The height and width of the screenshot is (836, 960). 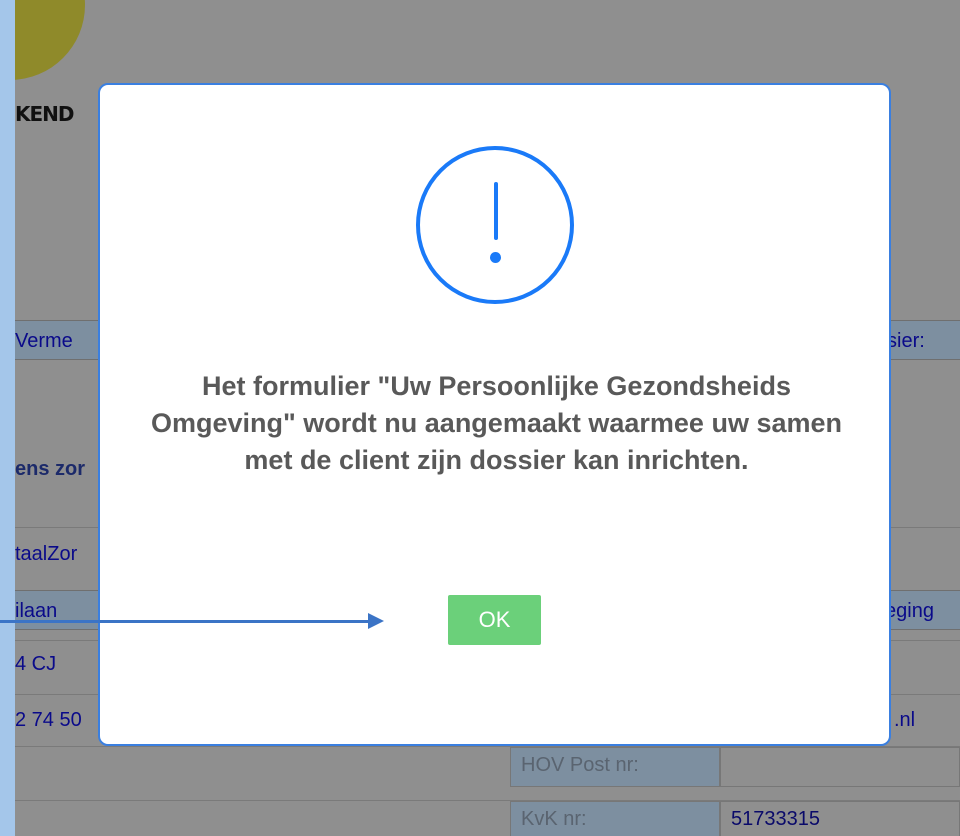 What do you see at coordinates (840, 767) in the screenshot?
I see `hov-value` at bounding box center [840, 767].